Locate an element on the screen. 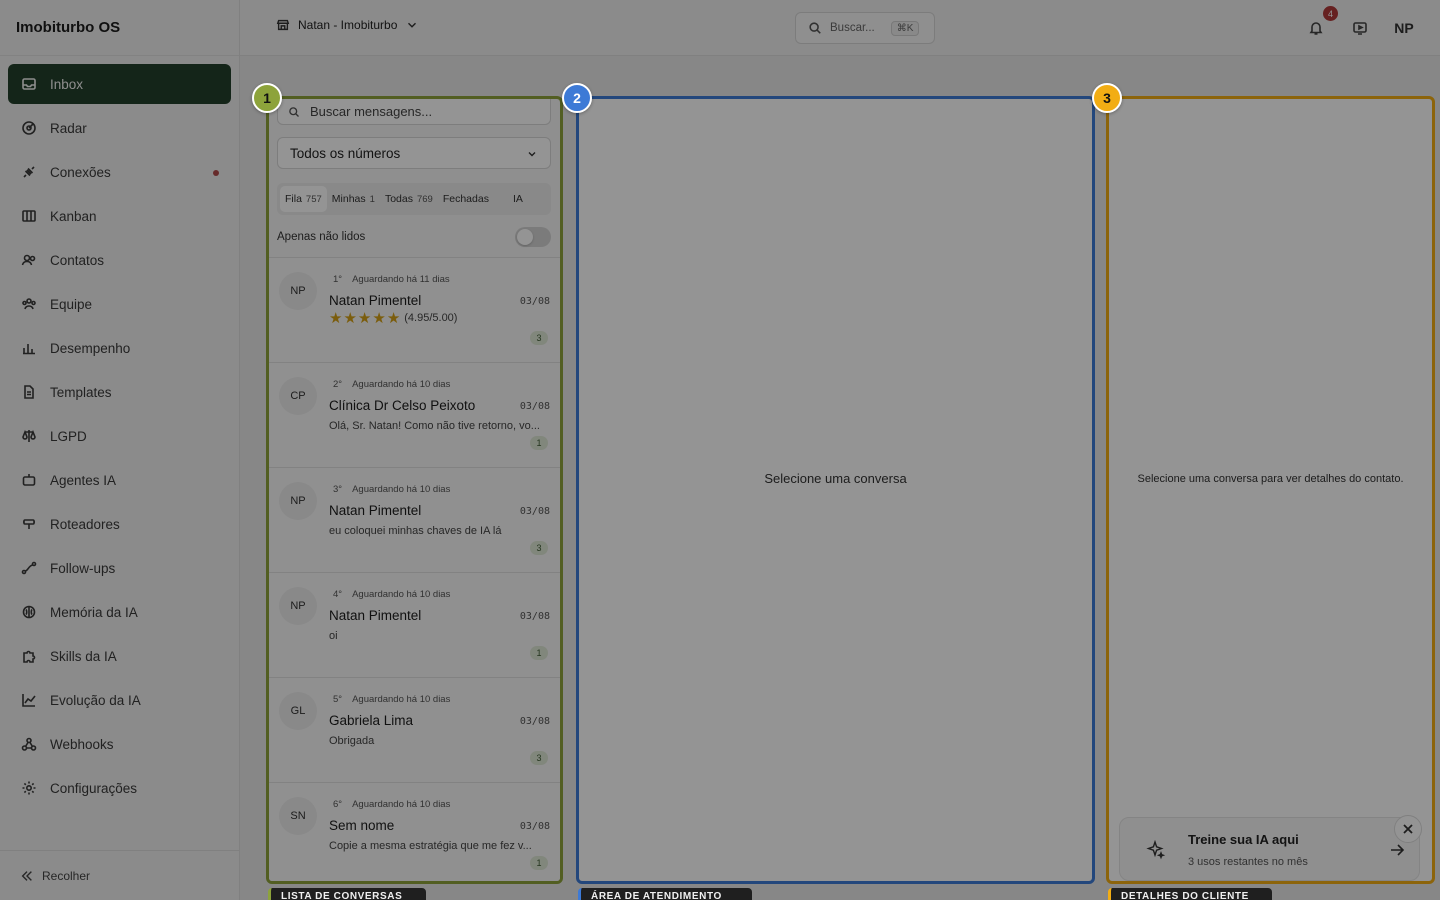 This screenshot has height=900, width=1440. scale-icon is located at coordinates (29, 436).